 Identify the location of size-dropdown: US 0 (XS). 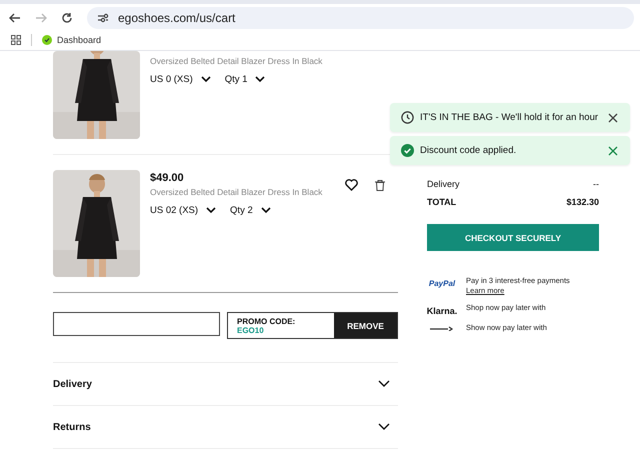
(180, 79).